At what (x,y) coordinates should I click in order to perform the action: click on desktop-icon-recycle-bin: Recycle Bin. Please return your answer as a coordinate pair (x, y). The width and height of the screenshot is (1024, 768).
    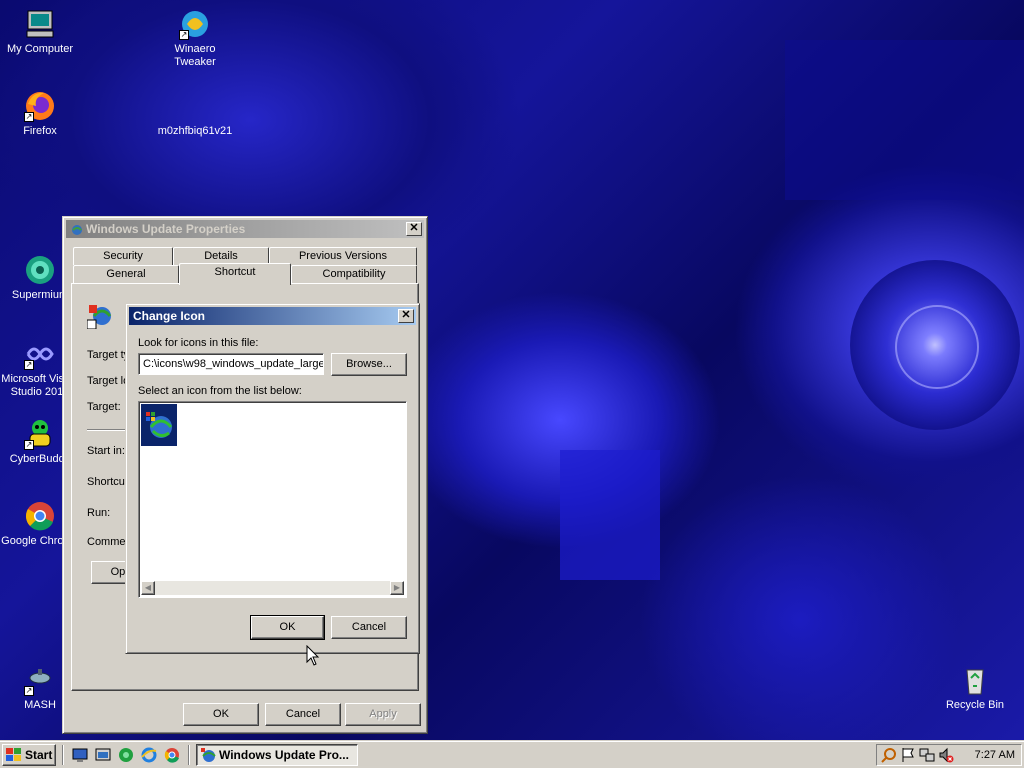
    Looking at the image, I should click on (975, 688).